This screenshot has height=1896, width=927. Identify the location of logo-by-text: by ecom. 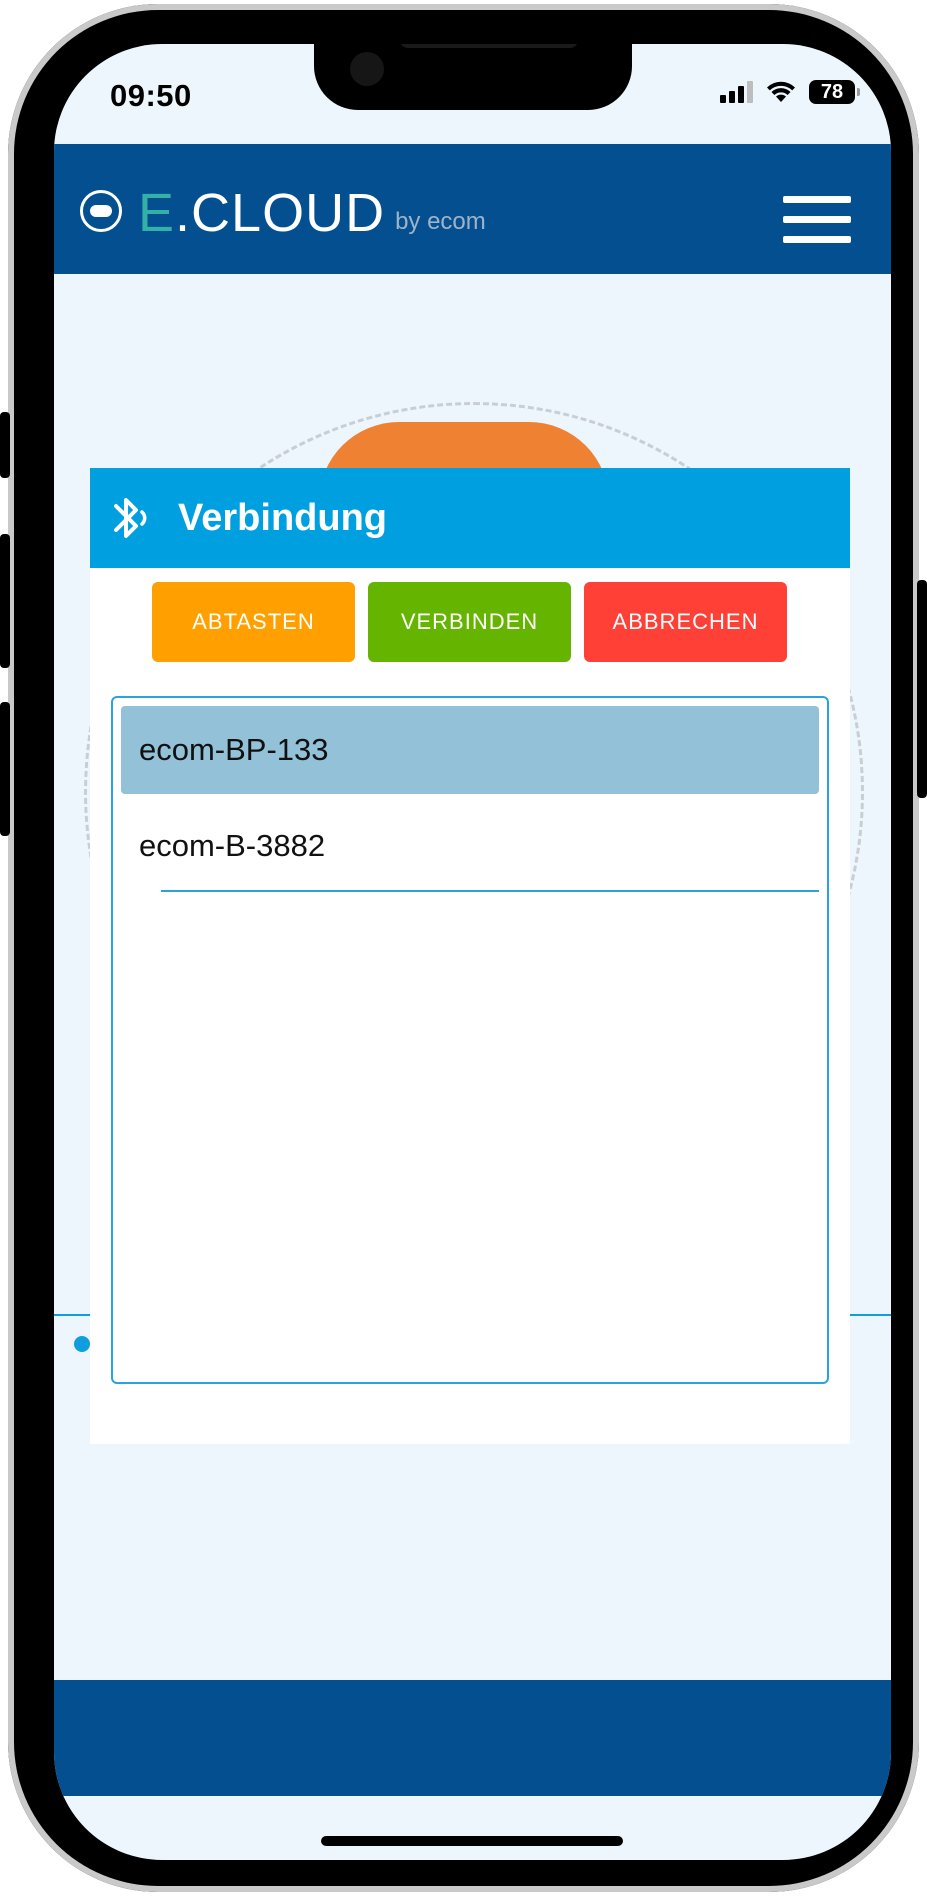
(440, 221).